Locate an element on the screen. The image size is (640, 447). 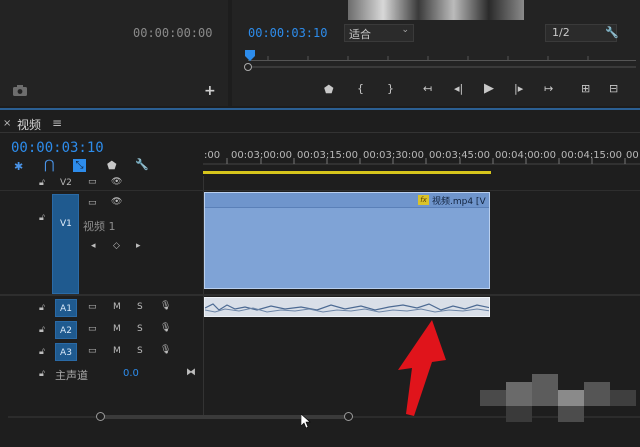
track-v1-header: 🔓︎ V1 视频 1 ▭ 👁︎ ◂ ◇ ▸ is located at coordinates (101, 242).